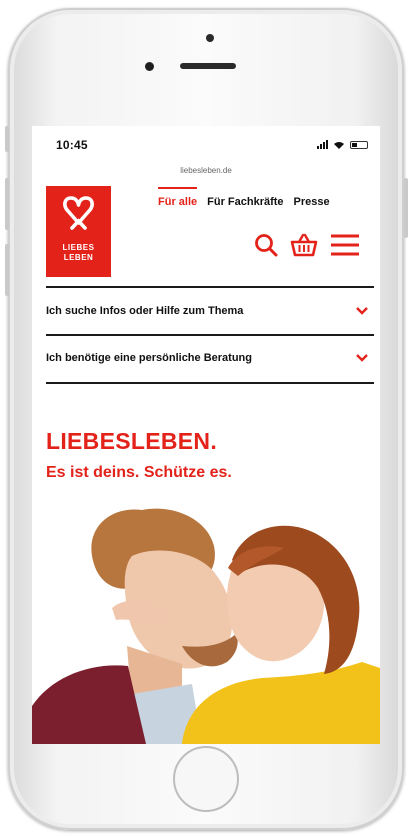 The width and height of the screenshot is (412, 836). I want to click on site-logo: LIEBES LEBEN, so click(78, 231).